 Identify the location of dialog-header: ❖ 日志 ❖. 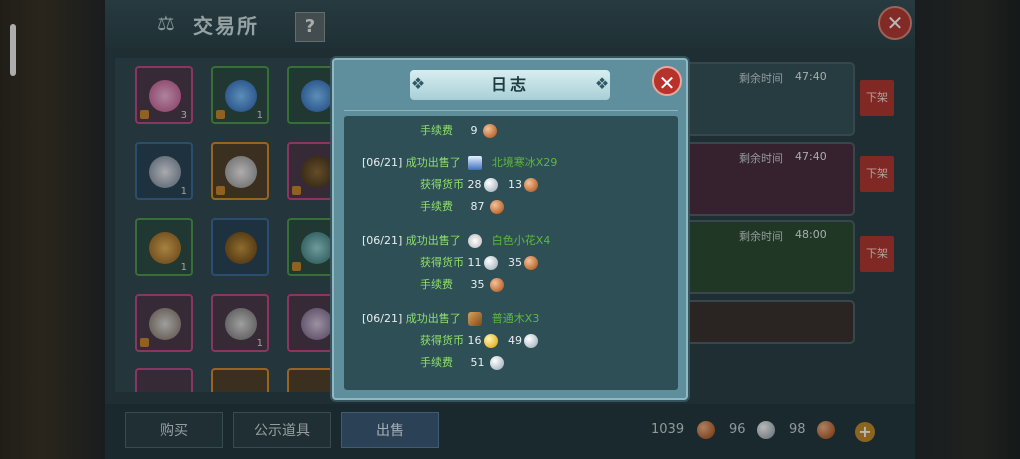
(510, 85).